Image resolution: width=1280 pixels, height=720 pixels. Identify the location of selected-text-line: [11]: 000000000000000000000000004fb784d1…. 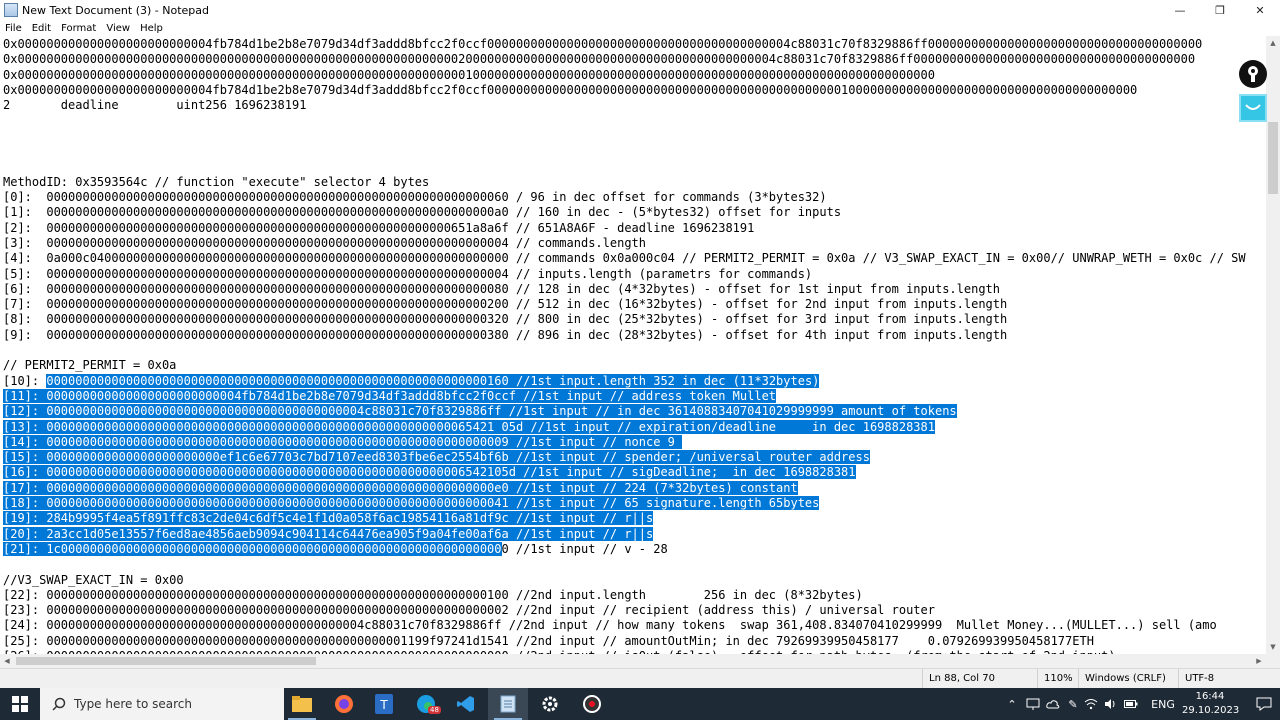
(390, 396).